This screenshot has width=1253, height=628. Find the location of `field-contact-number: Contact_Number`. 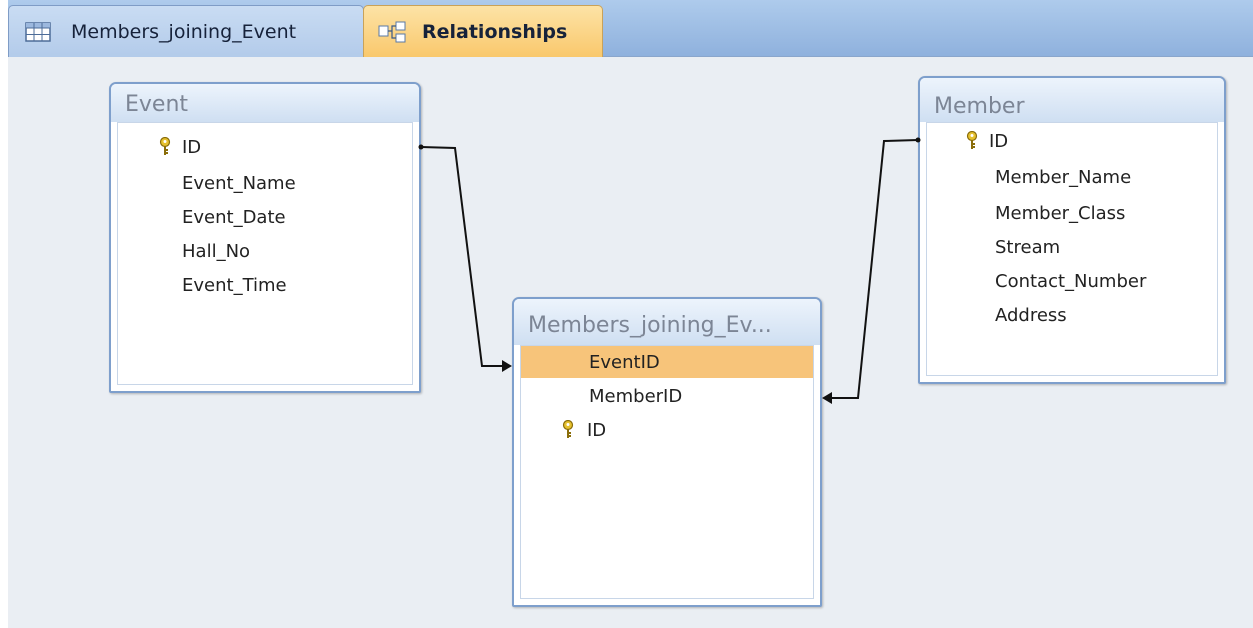

field-contact-number: Contact_Number is located at coordinates (1072, 281).